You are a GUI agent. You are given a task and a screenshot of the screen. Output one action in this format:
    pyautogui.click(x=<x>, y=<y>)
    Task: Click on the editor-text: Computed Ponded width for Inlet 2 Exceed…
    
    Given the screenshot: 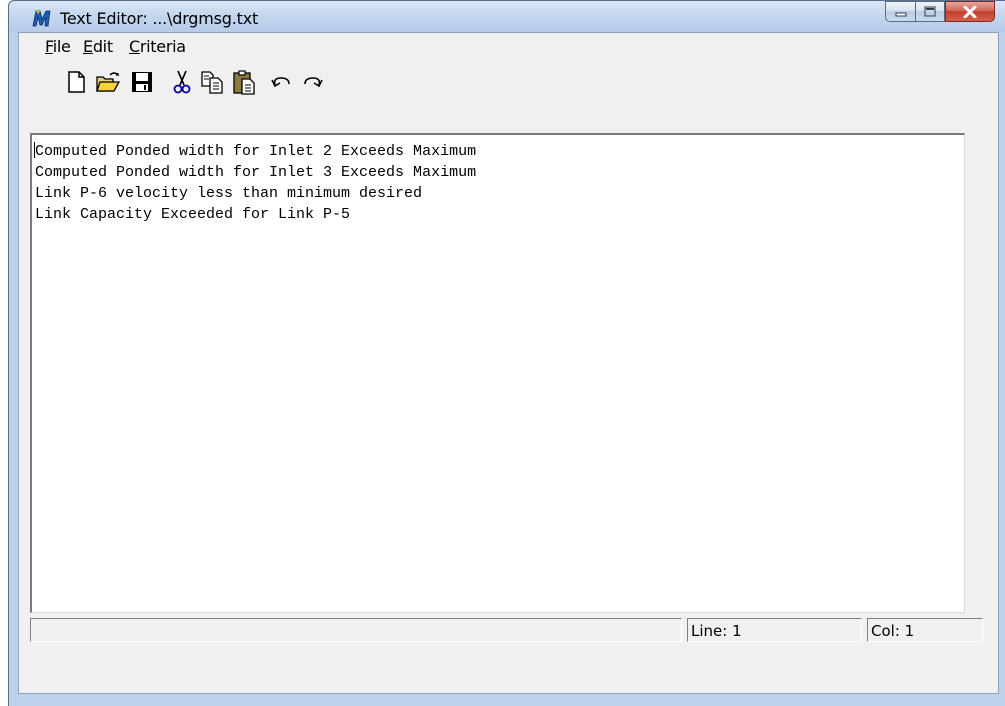 What is the action you would take?
    pyautogui.click(x=255, y=183)
    